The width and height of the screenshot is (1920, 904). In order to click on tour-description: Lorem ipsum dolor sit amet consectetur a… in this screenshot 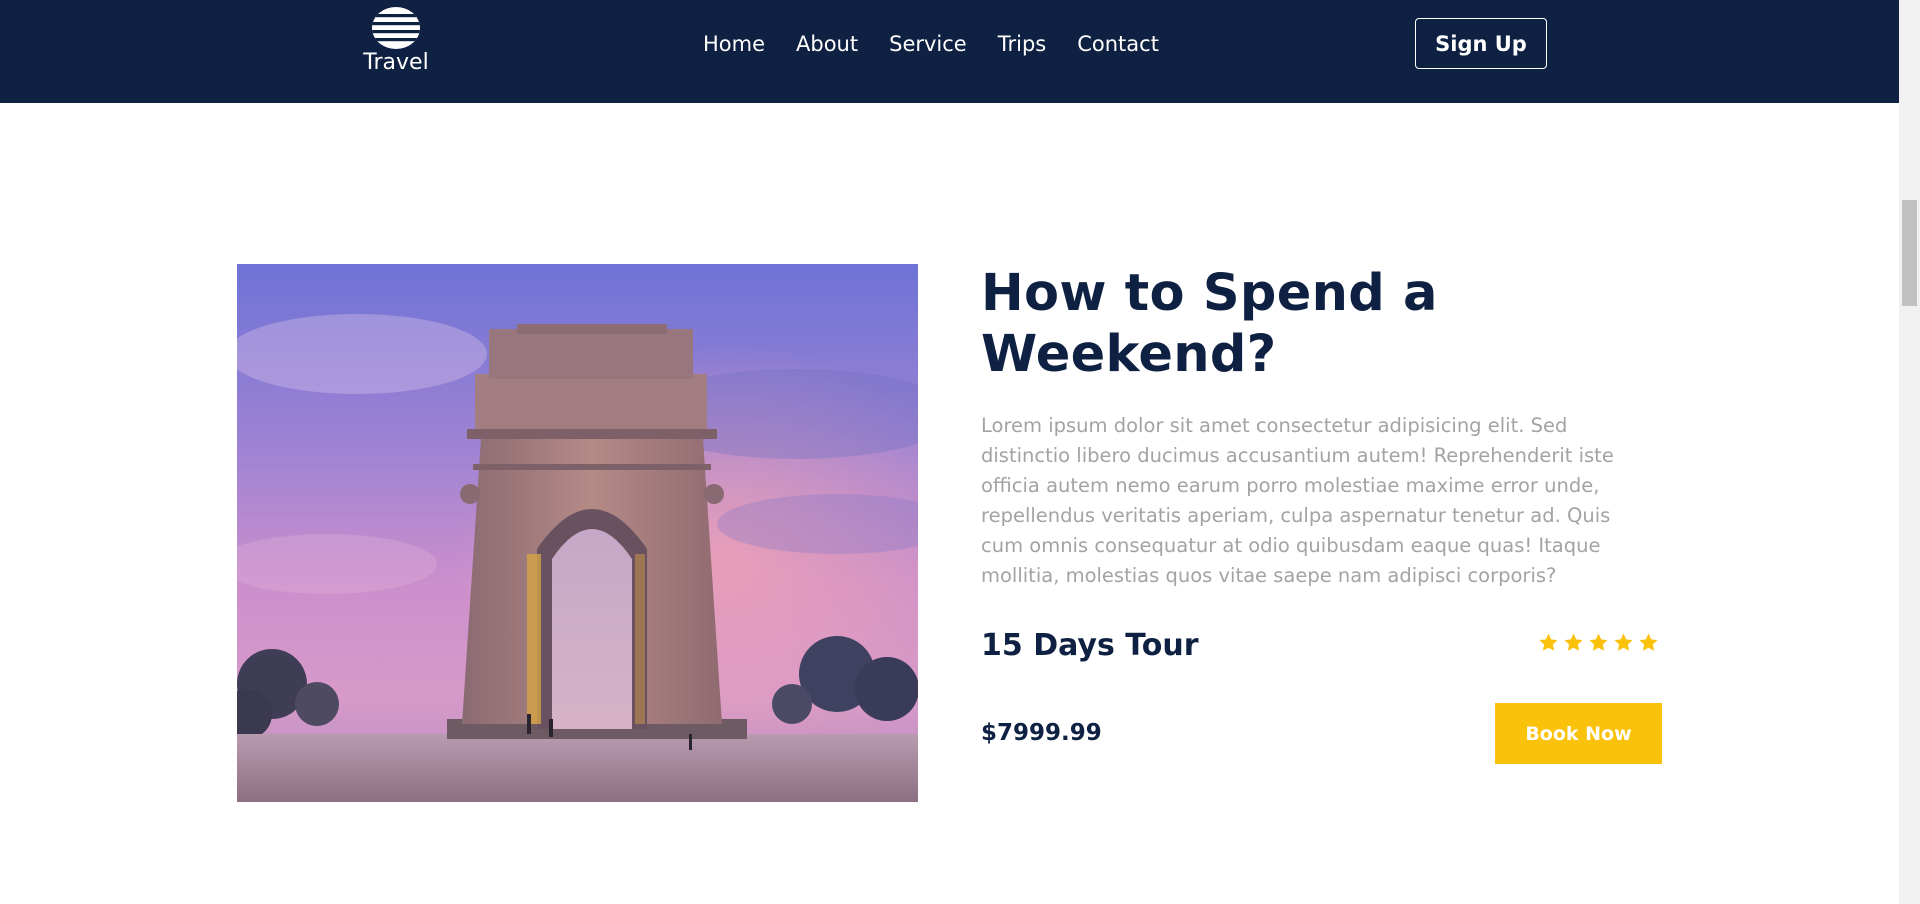, I will do `click(1297, 500)`.